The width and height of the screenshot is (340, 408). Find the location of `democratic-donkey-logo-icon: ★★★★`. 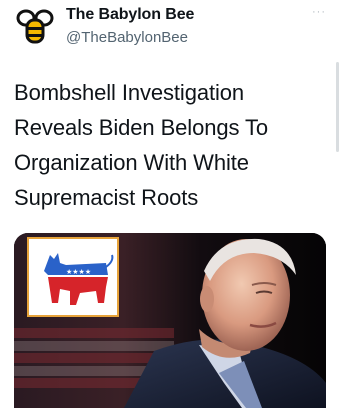

democratic-donkey-logo-icon: ★★★★ is located at coordinates (73, 277).